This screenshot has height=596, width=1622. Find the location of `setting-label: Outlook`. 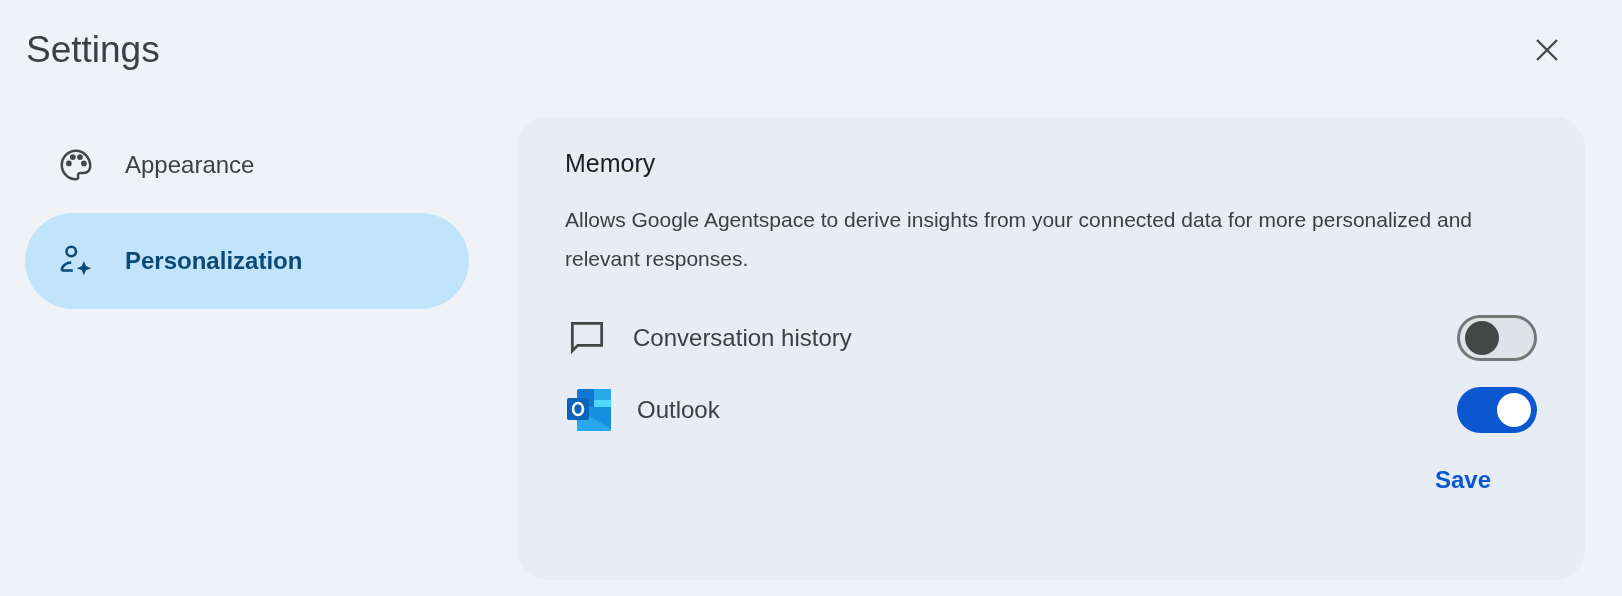

setting-label: Outlook is located at coordinates (679, 410).